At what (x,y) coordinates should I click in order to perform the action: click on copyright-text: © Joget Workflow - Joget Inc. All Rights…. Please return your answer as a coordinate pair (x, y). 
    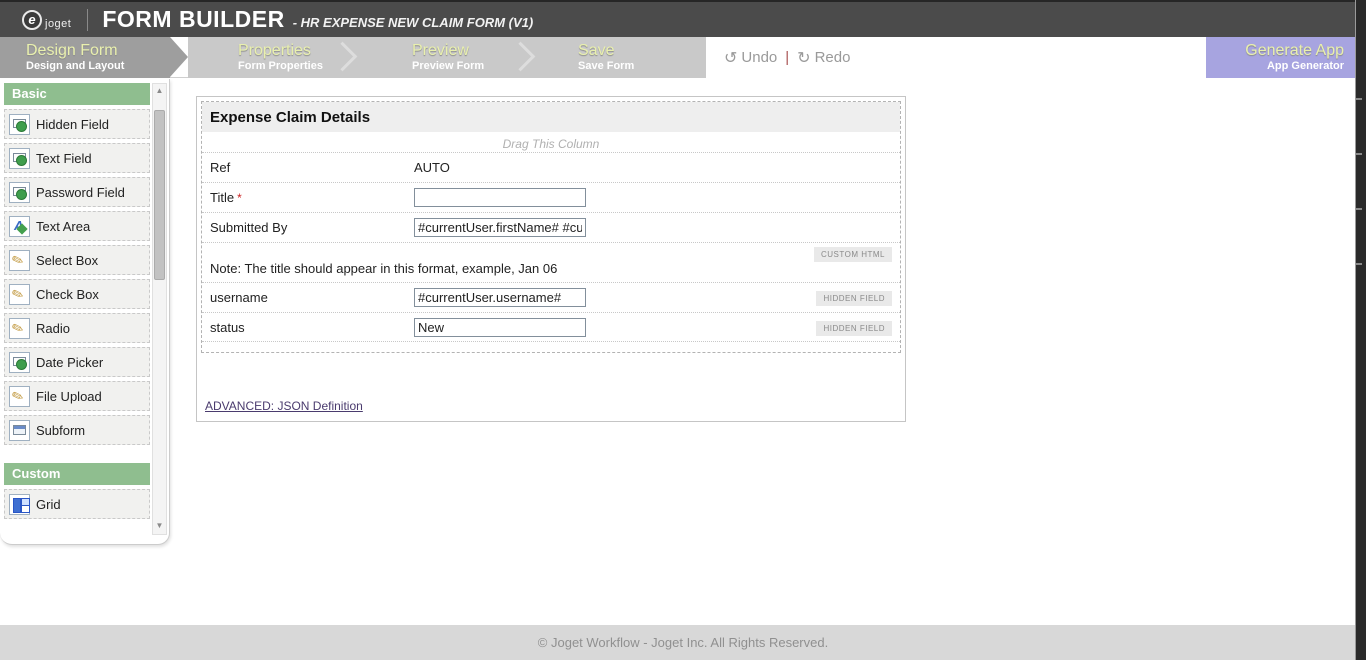
    Looking at the image, I should click on (683, 642).